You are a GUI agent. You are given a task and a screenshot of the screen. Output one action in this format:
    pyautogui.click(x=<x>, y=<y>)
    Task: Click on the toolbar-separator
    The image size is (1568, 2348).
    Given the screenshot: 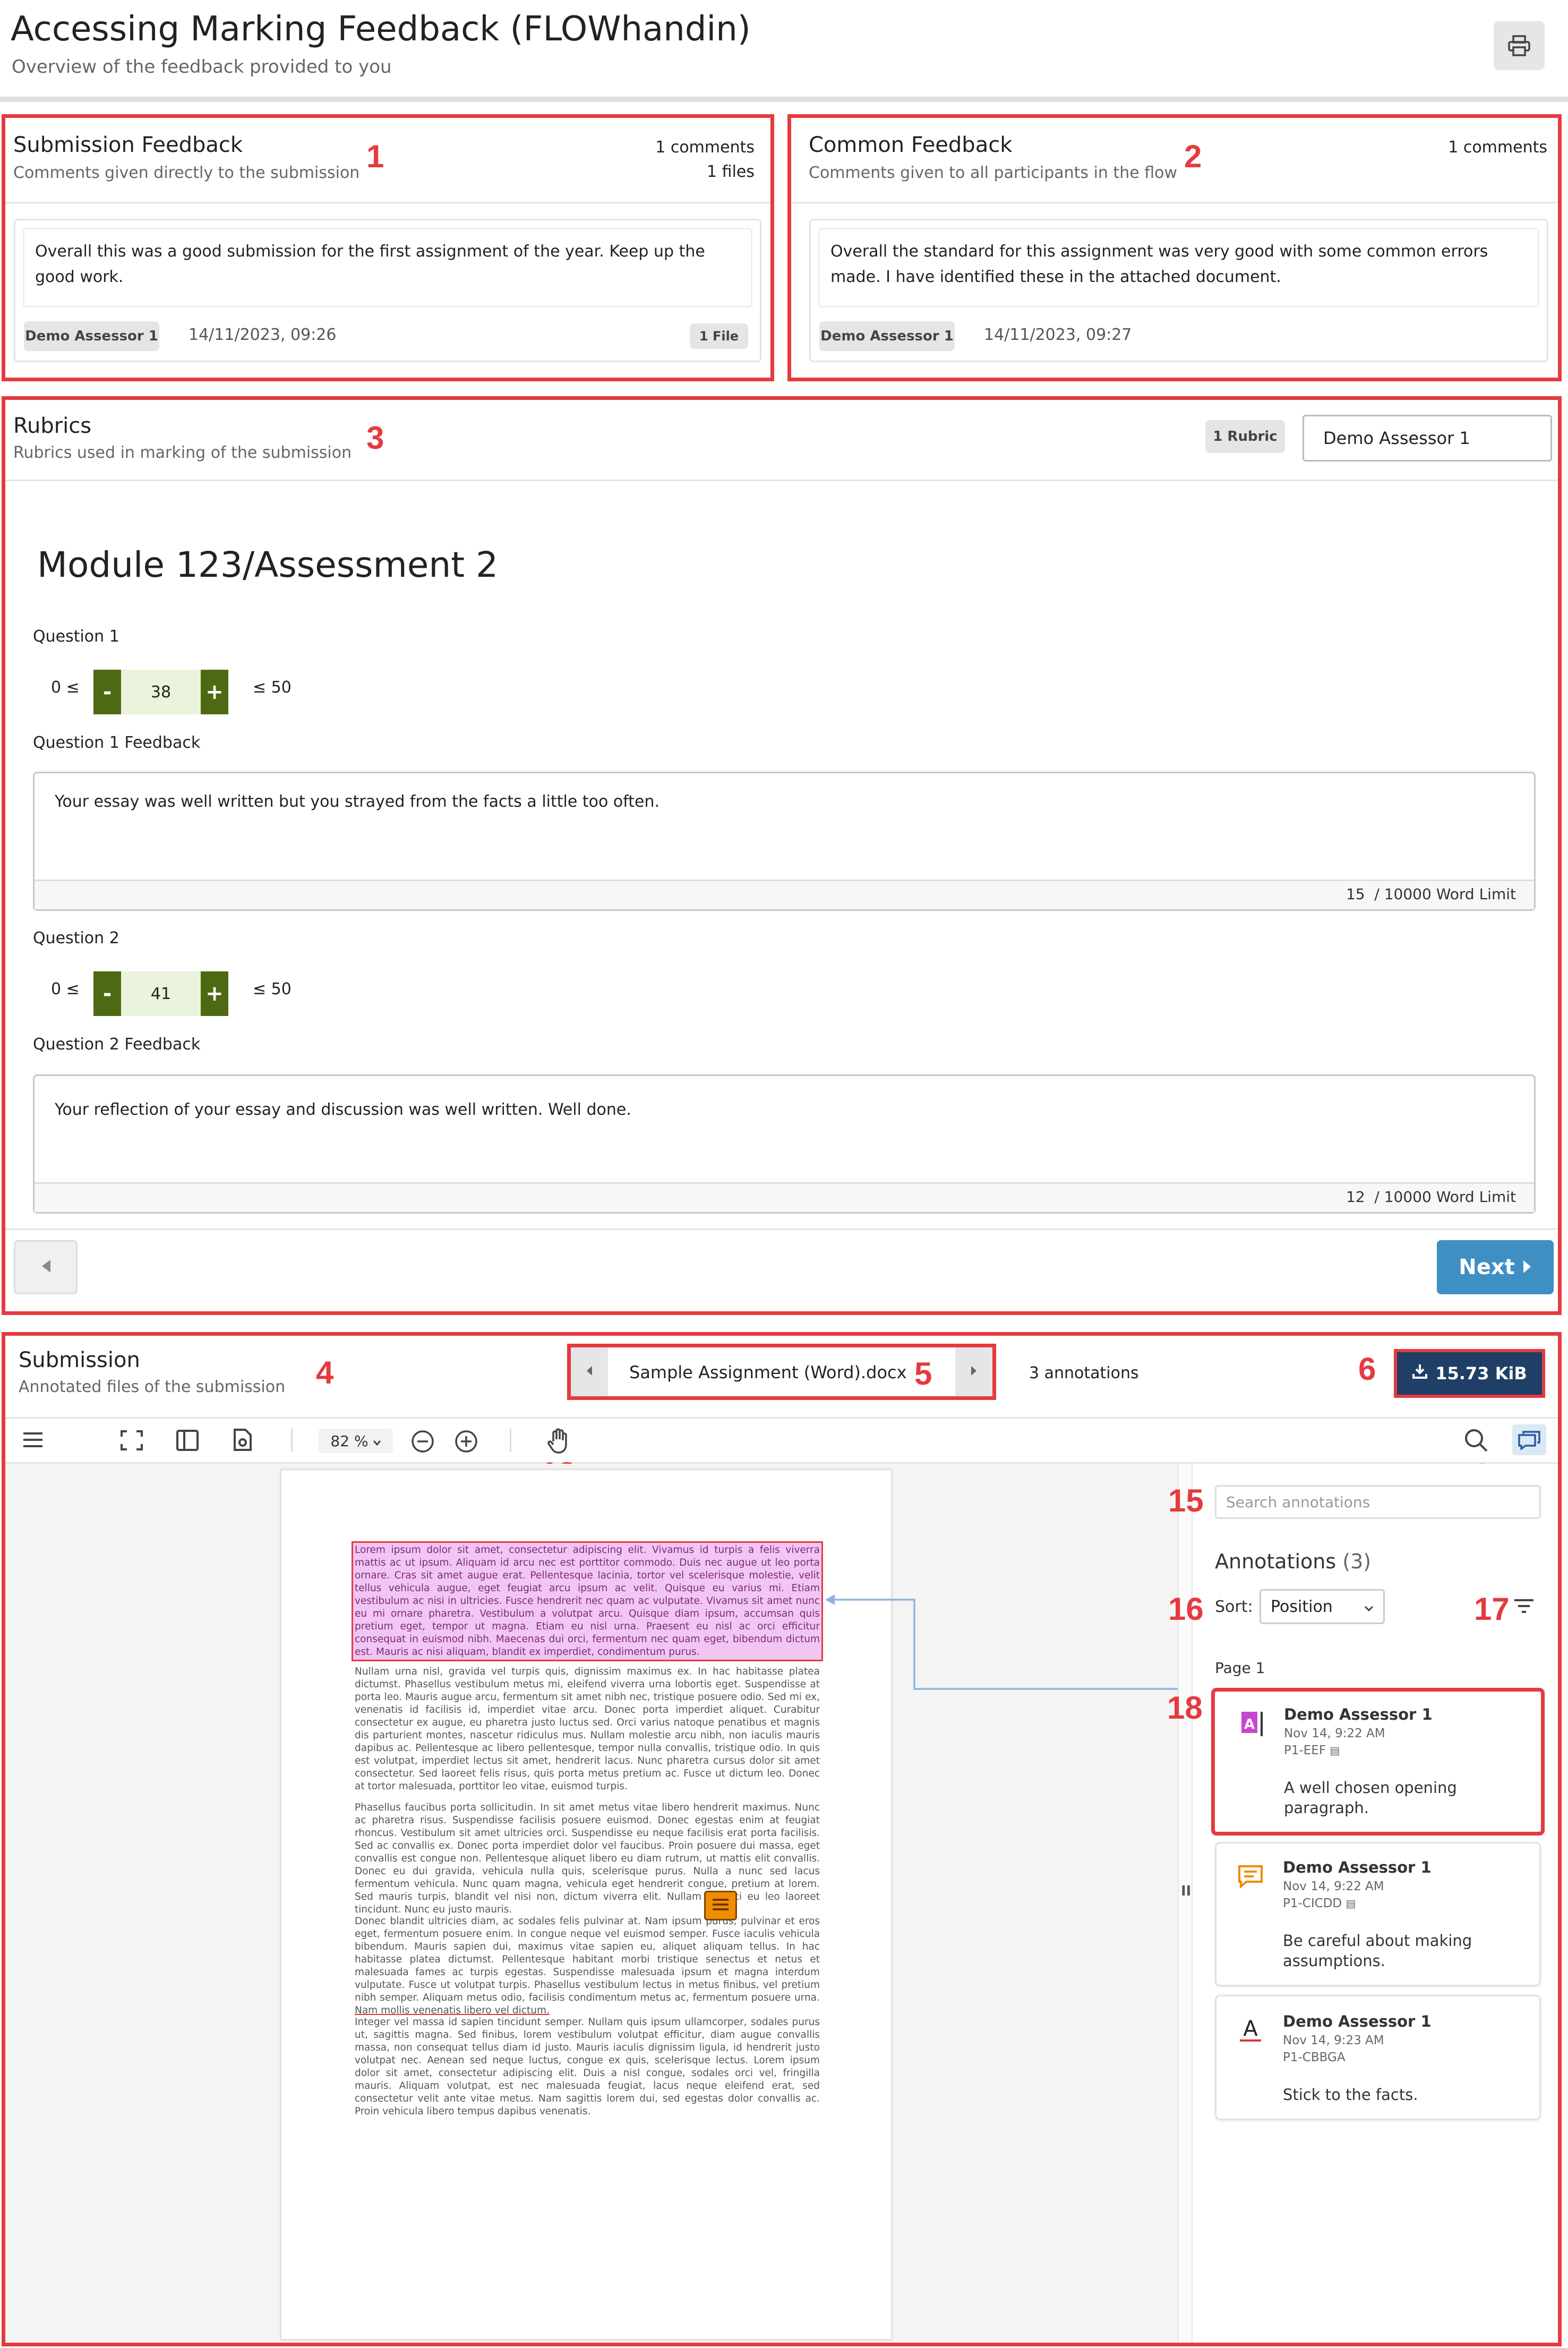 What is the action you would take?
    pyautogui.click(x=292, y=1440)
    